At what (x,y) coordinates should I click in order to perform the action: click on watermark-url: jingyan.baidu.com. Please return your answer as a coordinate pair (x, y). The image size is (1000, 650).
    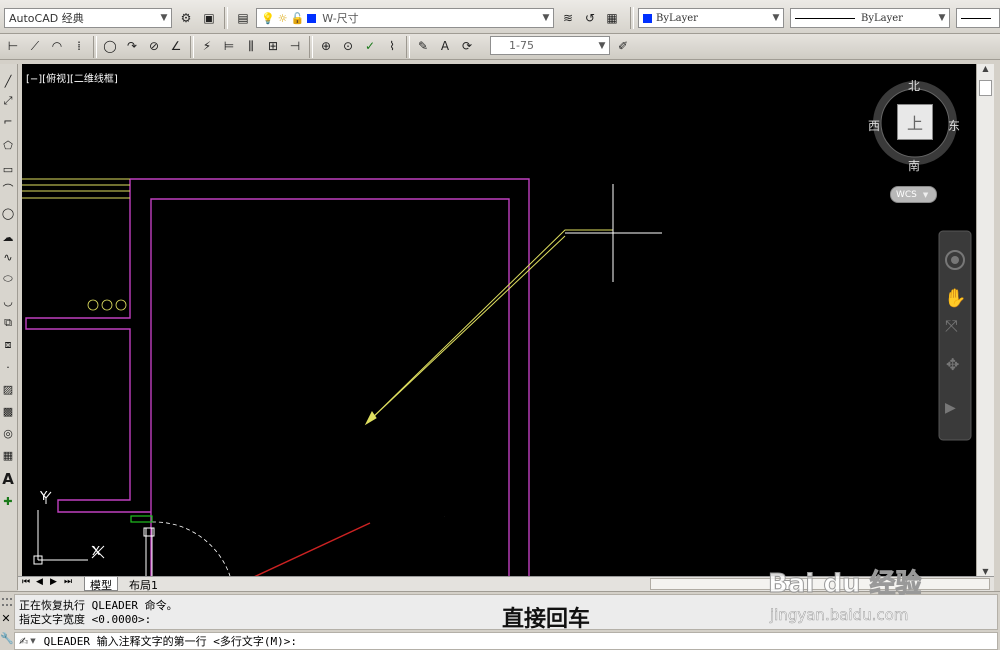
    Looking at the image, I should click on (839, 615).